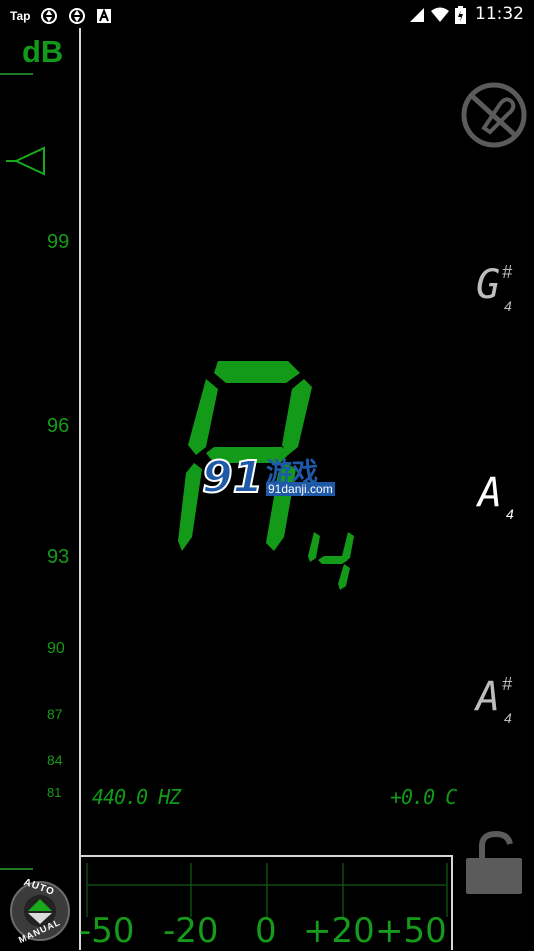 Image resolution: width=534 pixels, height=951 pixels. Describe the element at coordinates (423, 797) in the screenshot. I see `cents-readout: +0.0 C` at that location.